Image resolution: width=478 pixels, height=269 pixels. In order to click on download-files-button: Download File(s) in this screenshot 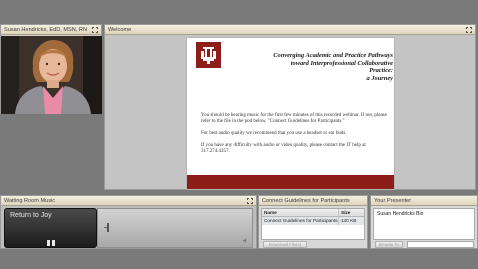, I will do `click(285, 244)`.